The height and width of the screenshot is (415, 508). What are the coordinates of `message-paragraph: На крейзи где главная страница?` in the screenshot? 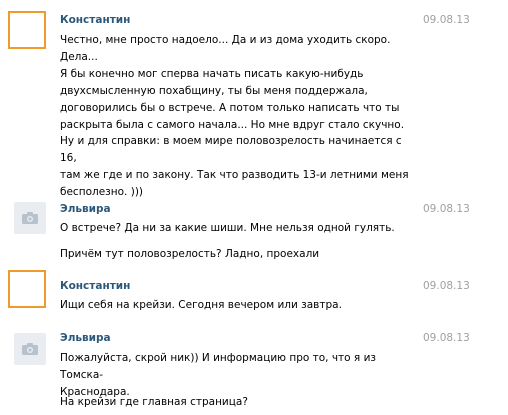 It's located at (154, 402).